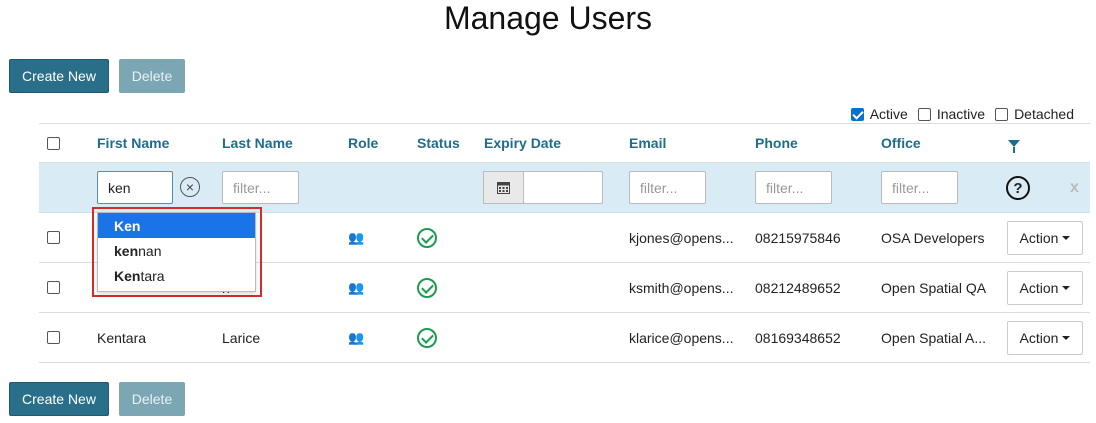 This screenshot has height=423, width=1096. I want to click on first-name-filter-input: ken, so click(135, 187).